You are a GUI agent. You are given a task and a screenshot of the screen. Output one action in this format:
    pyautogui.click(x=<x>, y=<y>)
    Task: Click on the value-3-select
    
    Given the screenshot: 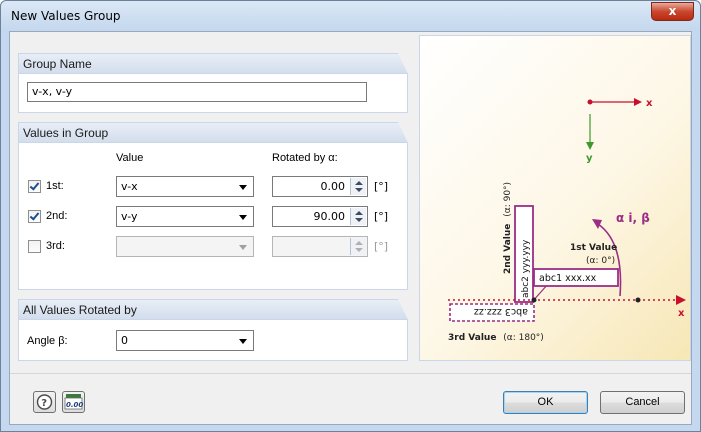 What is the action you would take?
    pyautogui.click(x=185, y=246)
    